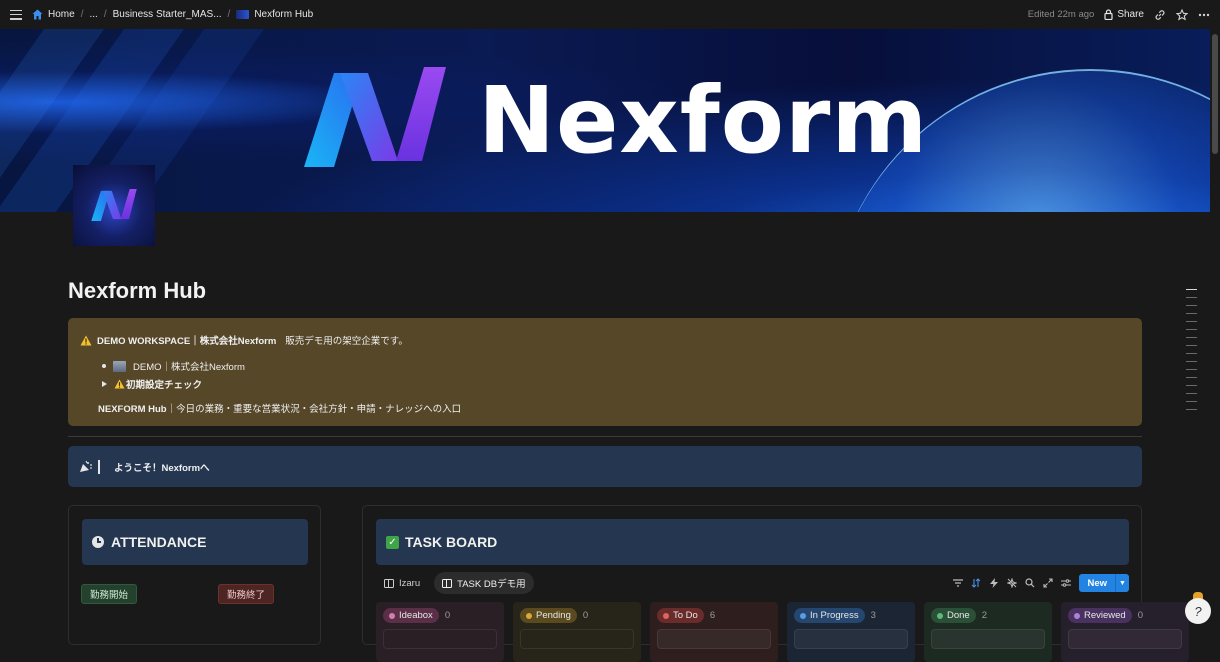  I want to click on toggle-initial-setup: 初期設定チェック, so click(173, 384).